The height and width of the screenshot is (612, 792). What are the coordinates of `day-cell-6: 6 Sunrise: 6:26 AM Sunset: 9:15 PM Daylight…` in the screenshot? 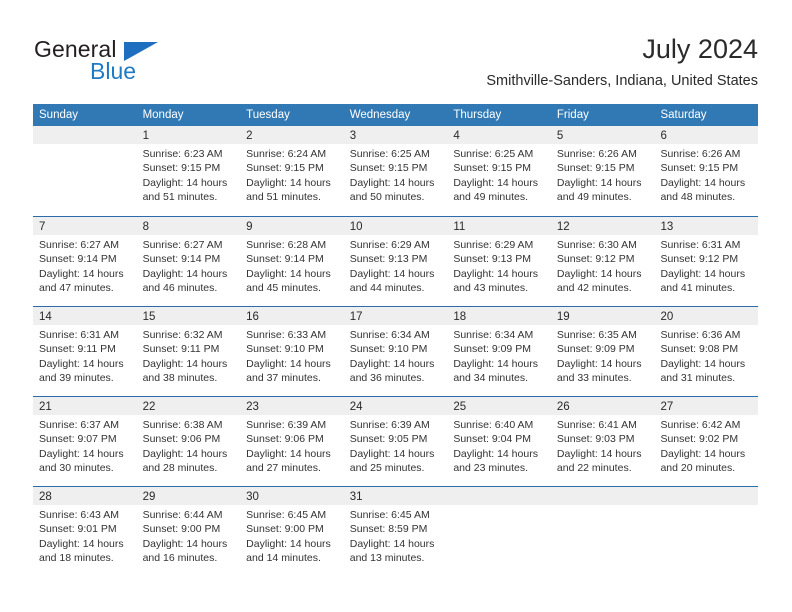 It's located at (706, 171).